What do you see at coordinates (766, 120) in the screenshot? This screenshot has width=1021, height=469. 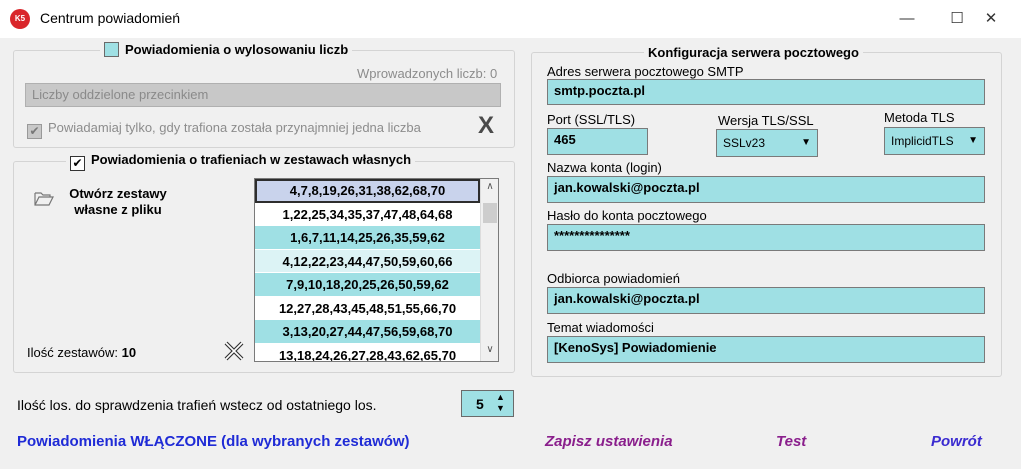 I see `tls-version-label: Wersja TLS/SSL` at bounding box center [766, 120].